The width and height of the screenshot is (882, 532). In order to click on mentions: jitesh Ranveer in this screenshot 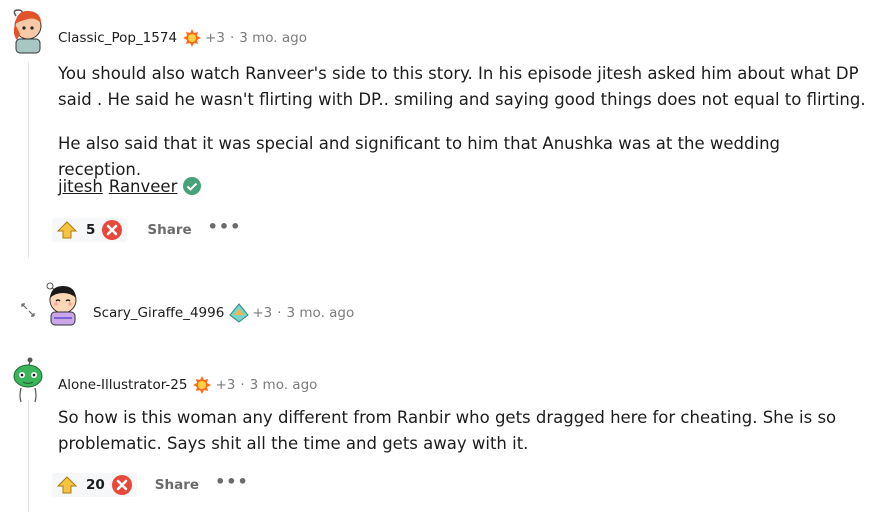, I will do `click(130, 186)`.